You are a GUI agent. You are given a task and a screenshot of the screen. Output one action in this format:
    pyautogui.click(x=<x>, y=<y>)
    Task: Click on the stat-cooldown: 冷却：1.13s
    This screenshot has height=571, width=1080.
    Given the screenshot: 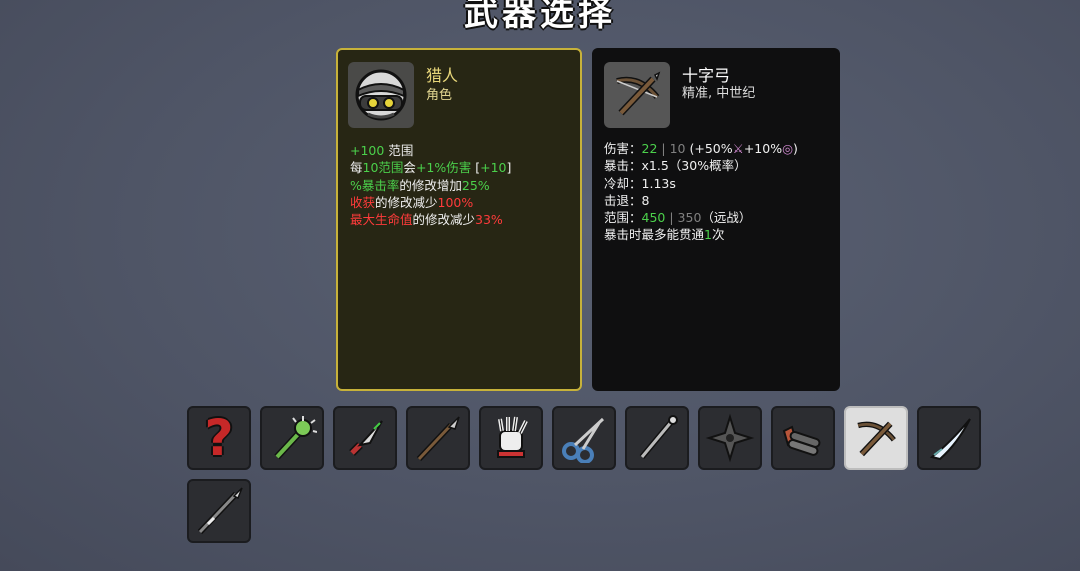 What is the action you would take?
    pyautogui.click(x=701, y=183)
    